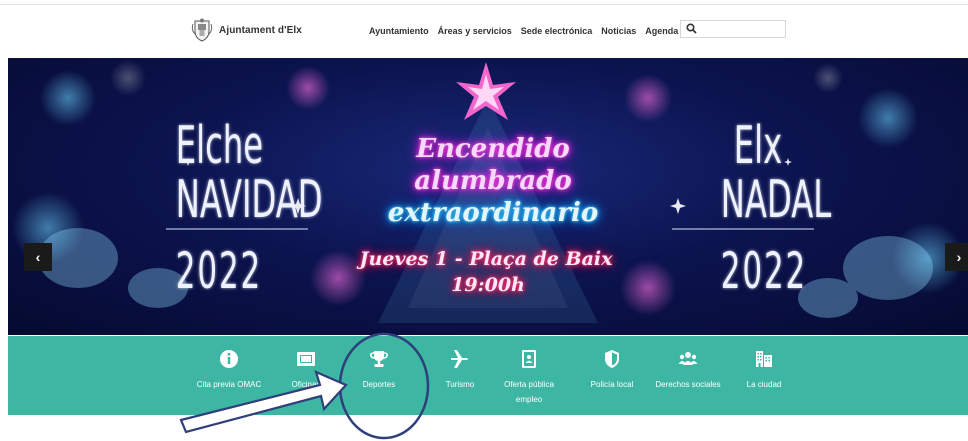 The height and width of the screenshot is (441, 968). I want to click on contact-book-icon, so click(529, 359).